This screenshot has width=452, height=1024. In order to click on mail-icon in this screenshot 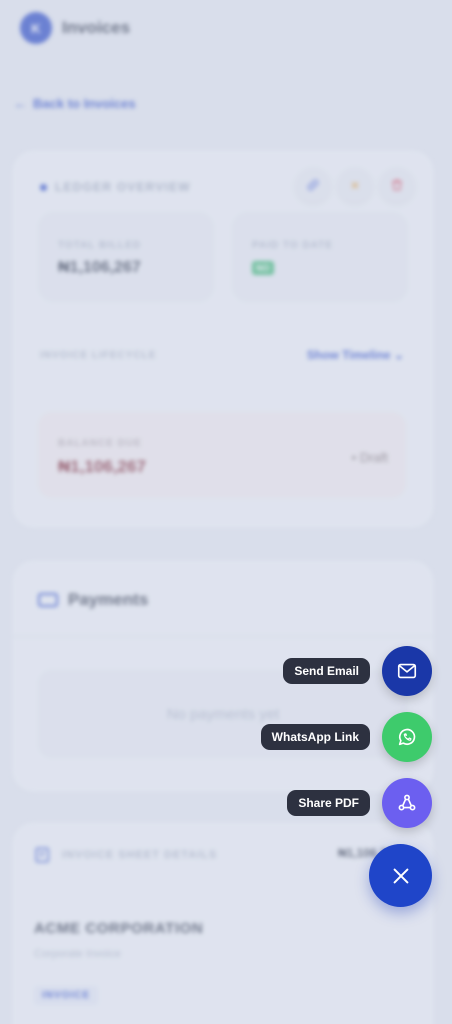, I will do `click(407, 671)`.